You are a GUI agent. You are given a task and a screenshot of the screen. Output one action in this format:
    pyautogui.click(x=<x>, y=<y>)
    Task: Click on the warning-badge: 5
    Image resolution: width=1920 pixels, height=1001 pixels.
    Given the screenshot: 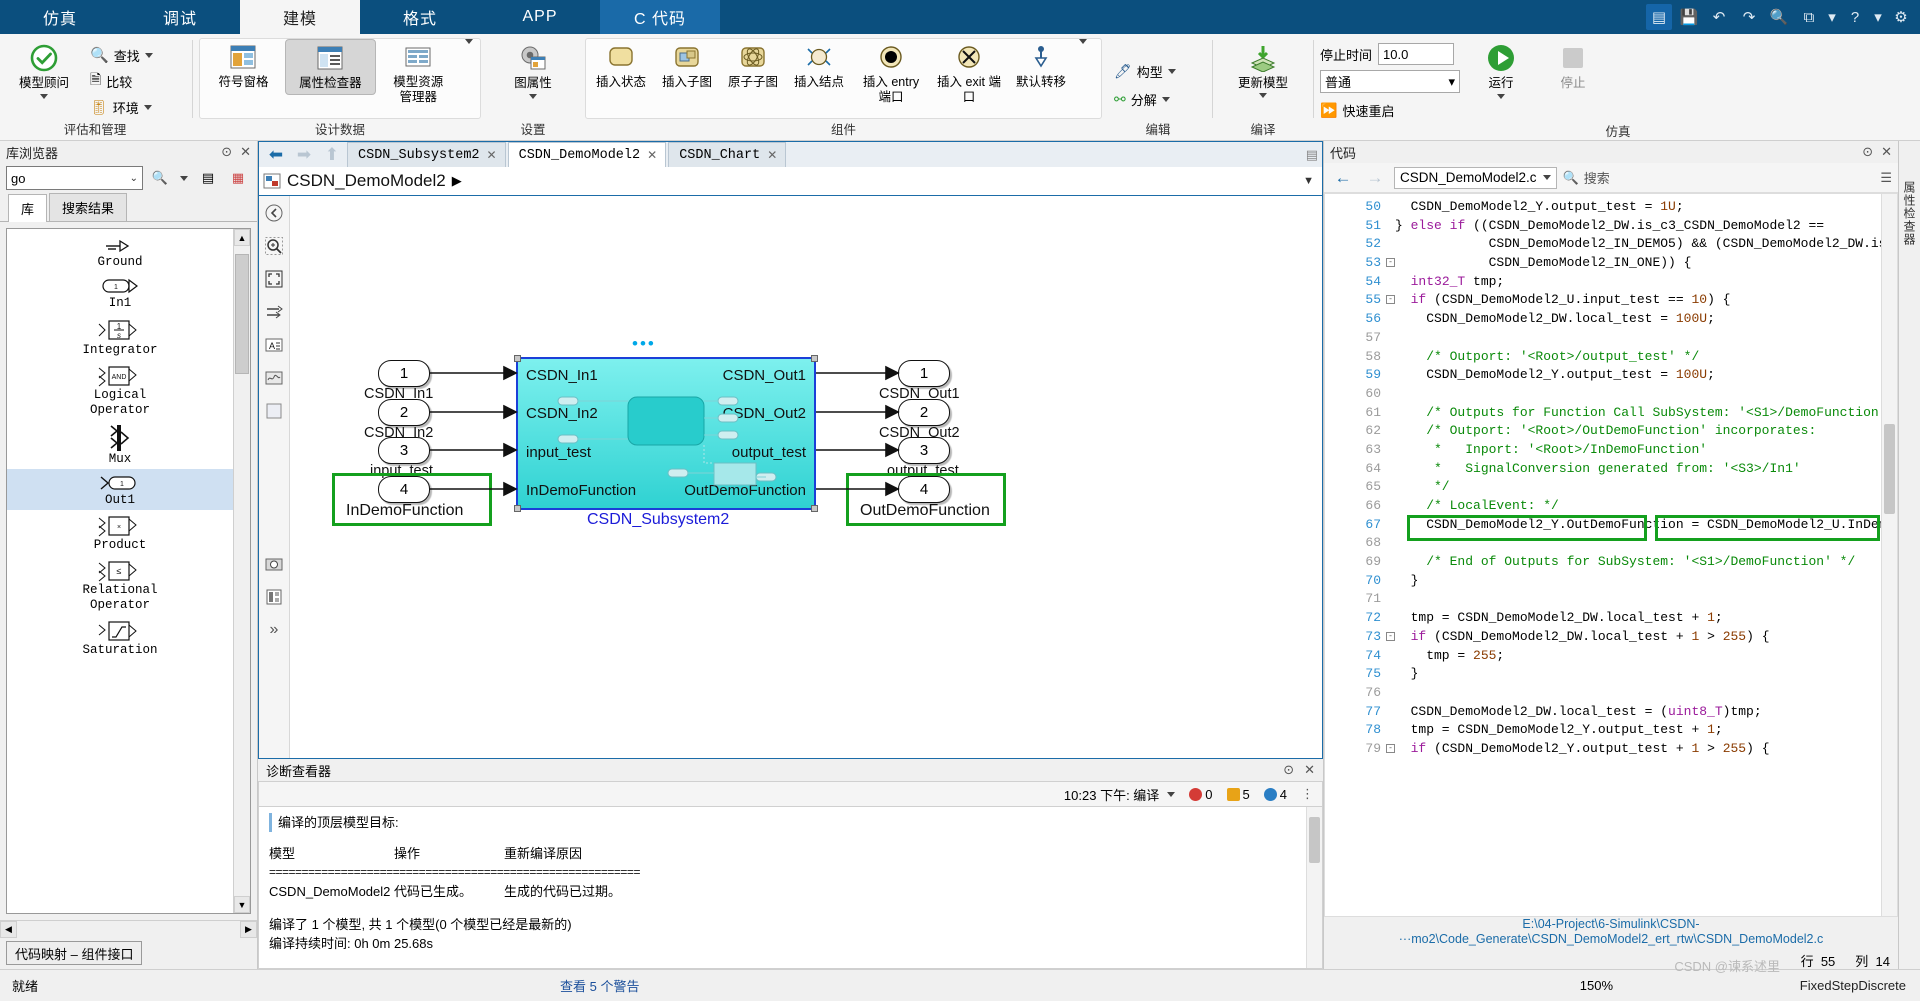 What is the action you would take?
    pyautogui.click(x=1238, y=794)
    